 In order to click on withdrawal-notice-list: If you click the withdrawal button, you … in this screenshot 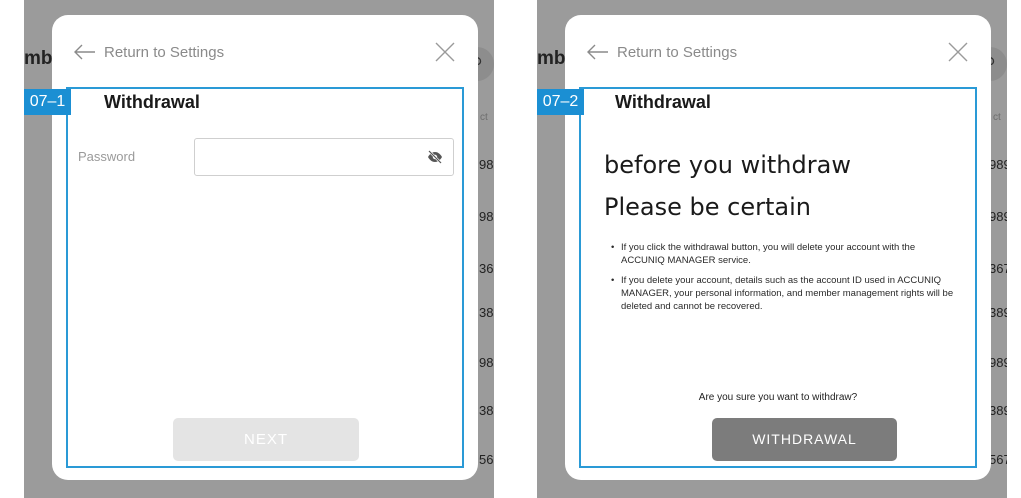, I will do `click(785, 280)`.